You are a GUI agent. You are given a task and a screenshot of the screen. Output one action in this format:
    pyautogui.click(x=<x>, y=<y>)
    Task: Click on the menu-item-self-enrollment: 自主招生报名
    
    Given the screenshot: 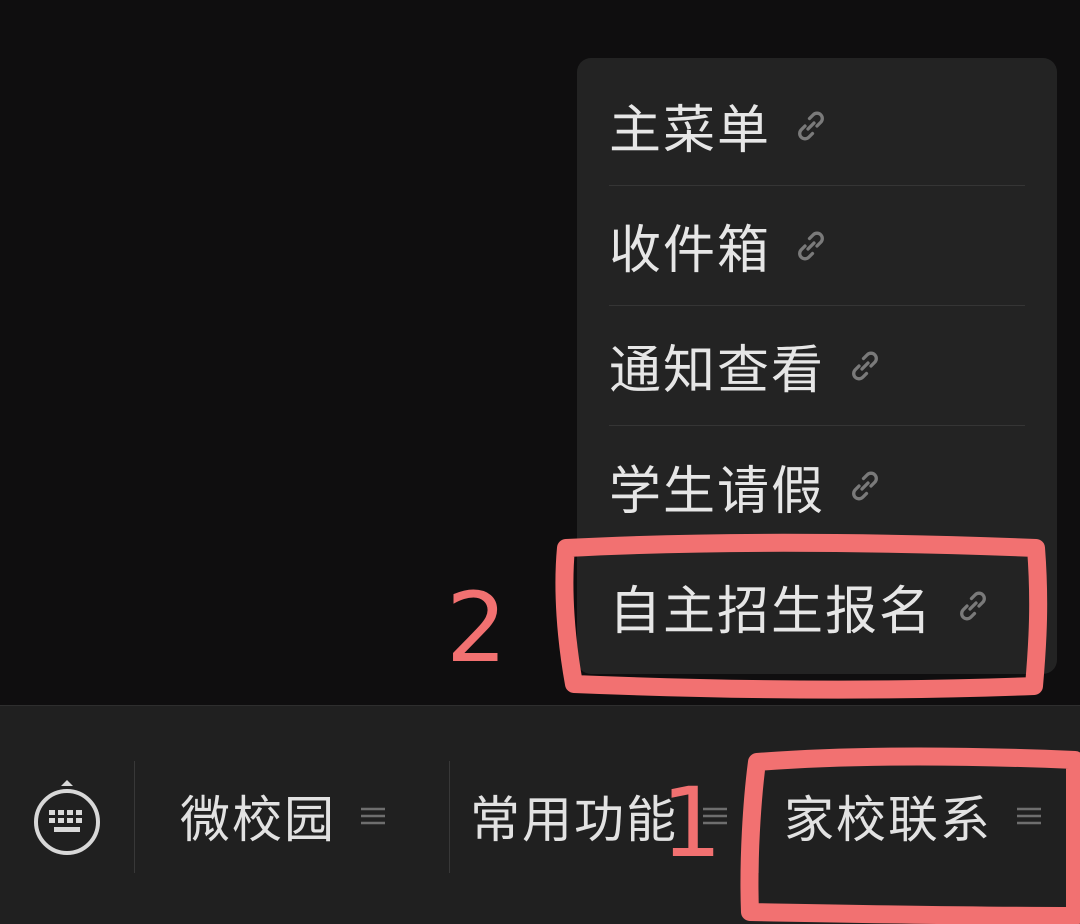 What is the action you would take?
    pyautogui.click(x=817, y=606)
    